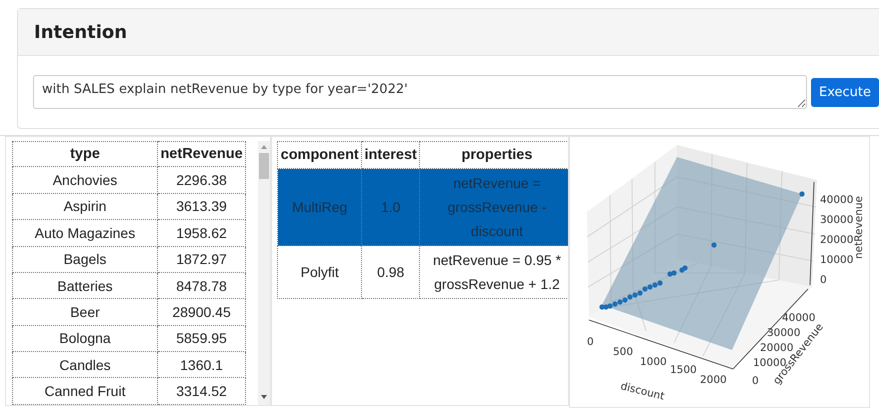 This screenshot has width=879, height=408. I want to click on table-cell: Auto Magazines, so click(85, 233).